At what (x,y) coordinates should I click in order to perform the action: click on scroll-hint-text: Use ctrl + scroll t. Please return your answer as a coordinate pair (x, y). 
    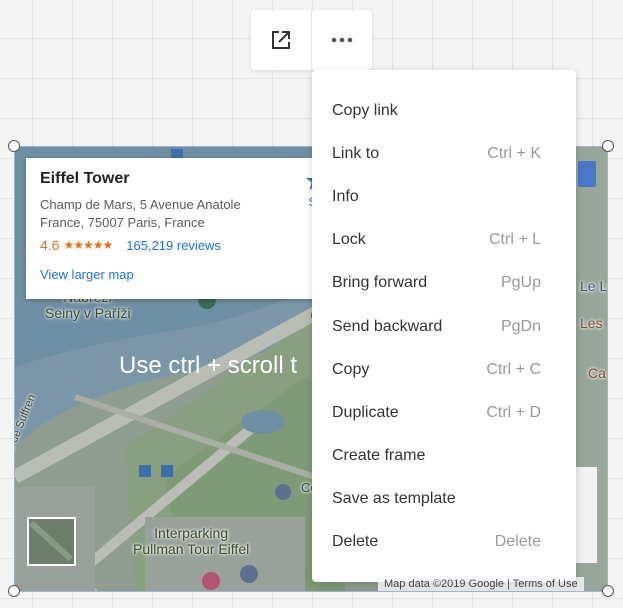
    Looking at the image, I should click on (208, 365).